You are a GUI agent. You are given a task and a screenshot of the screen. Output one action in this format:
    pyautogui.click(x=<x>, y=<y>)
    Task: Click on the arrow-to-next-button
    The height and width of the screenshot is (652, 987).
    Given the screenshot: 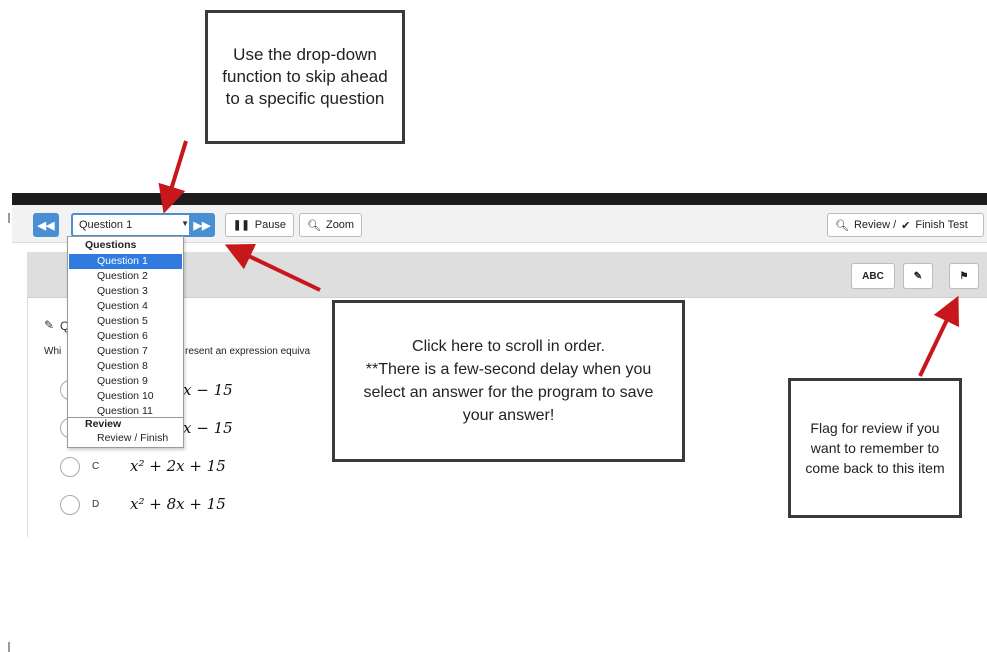 What is the action you would take?
    pyautogui.click(x=272, y=267)
    